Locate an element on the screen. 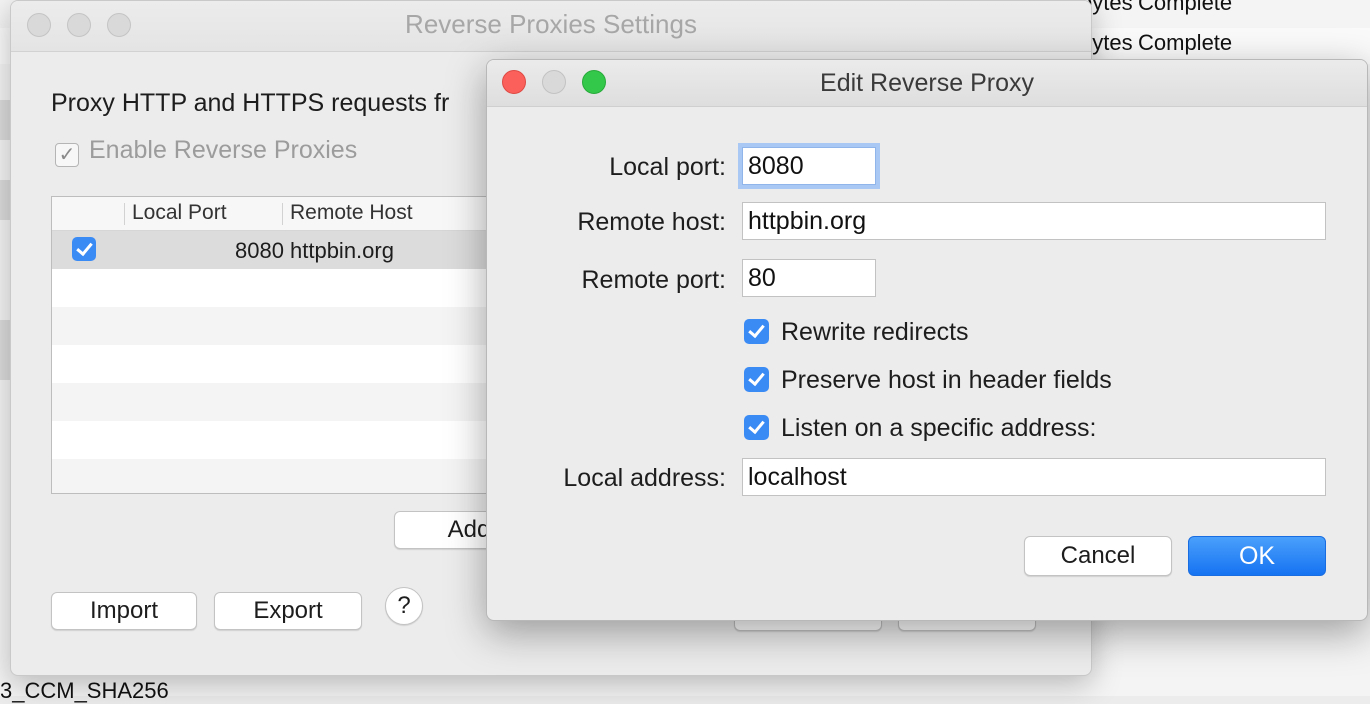 The width and height of the screenshot is (1370, 704). listen-specific-address-label: Listen on a specific address: is located at coordinates (939, 428).